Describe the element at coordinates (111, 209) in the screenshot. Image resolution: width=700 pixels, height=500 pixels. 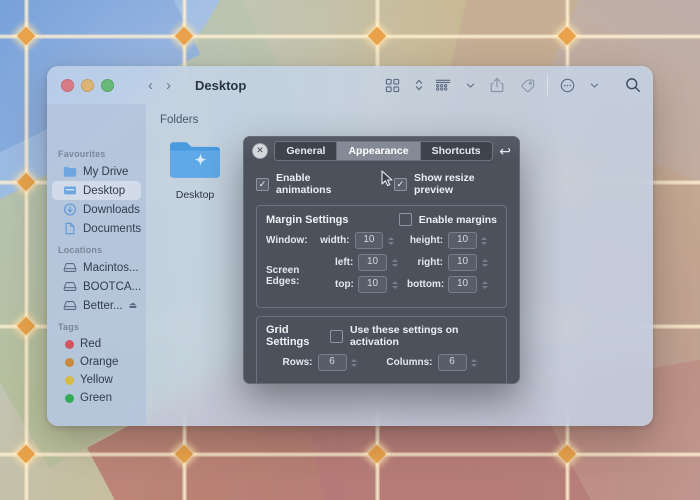
I see `sidebar-item-label: Downloads` at that location.